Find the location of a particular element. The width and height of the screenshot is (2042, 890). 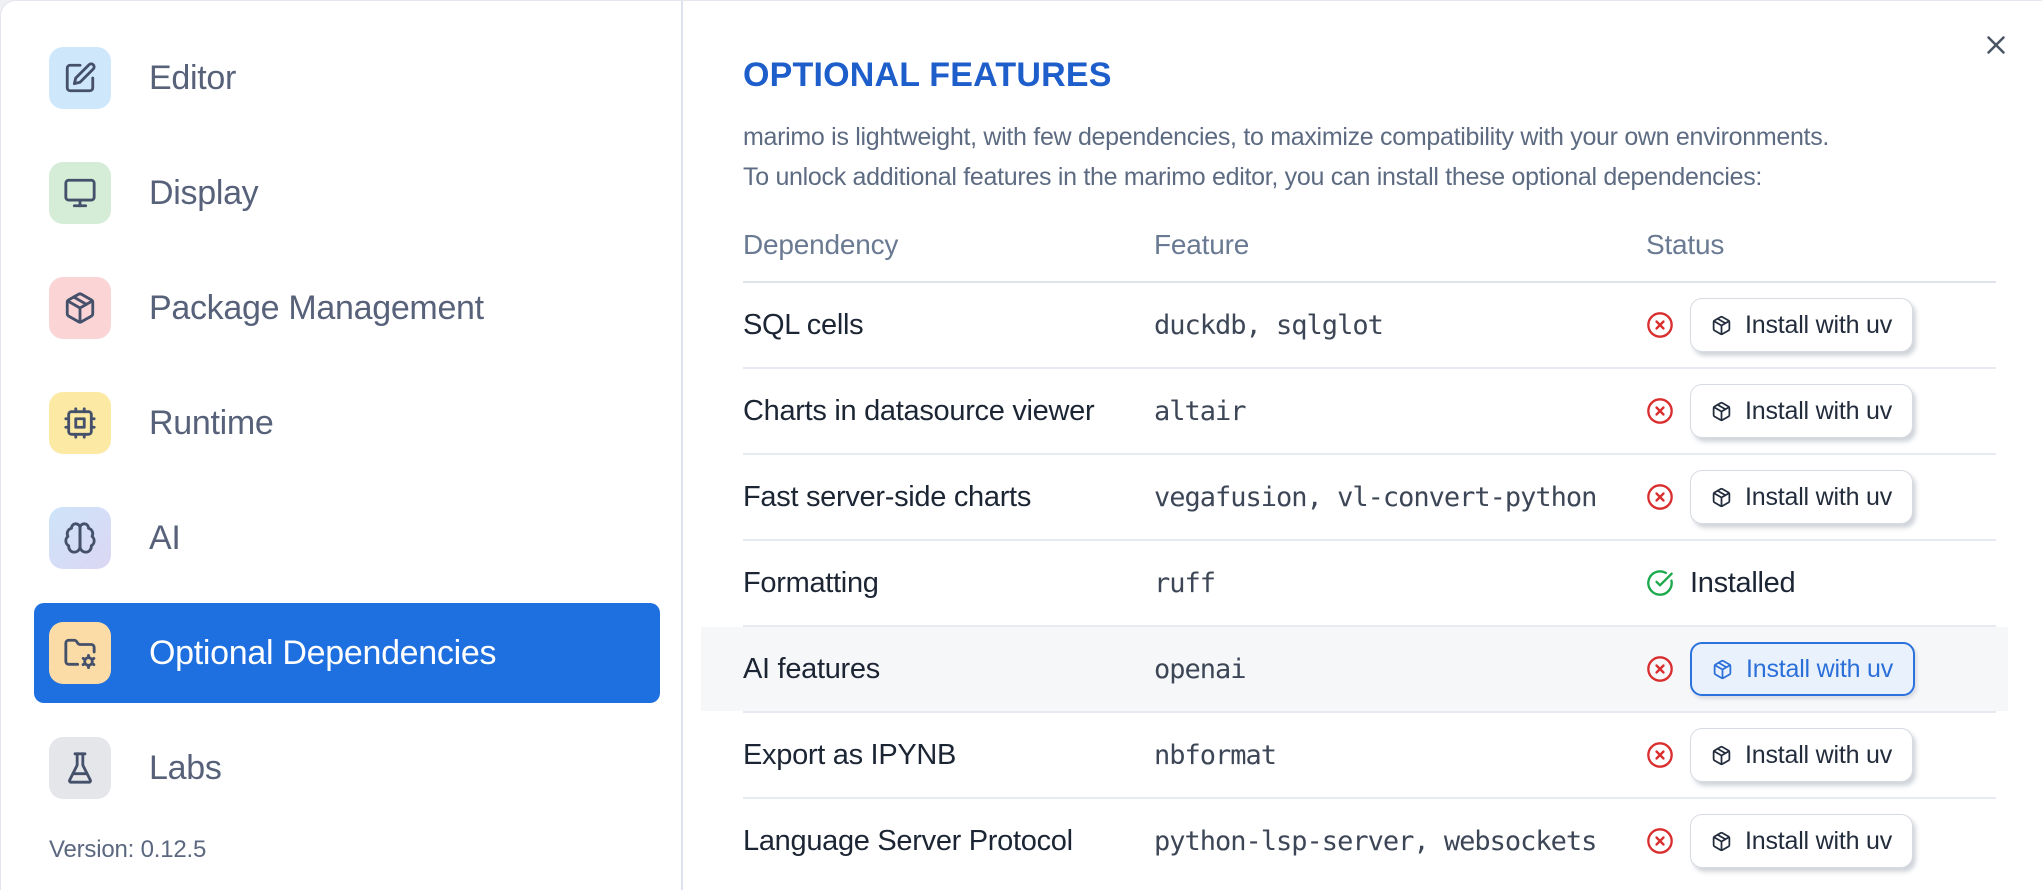

brain-icon is located at coordinates (80, 538).